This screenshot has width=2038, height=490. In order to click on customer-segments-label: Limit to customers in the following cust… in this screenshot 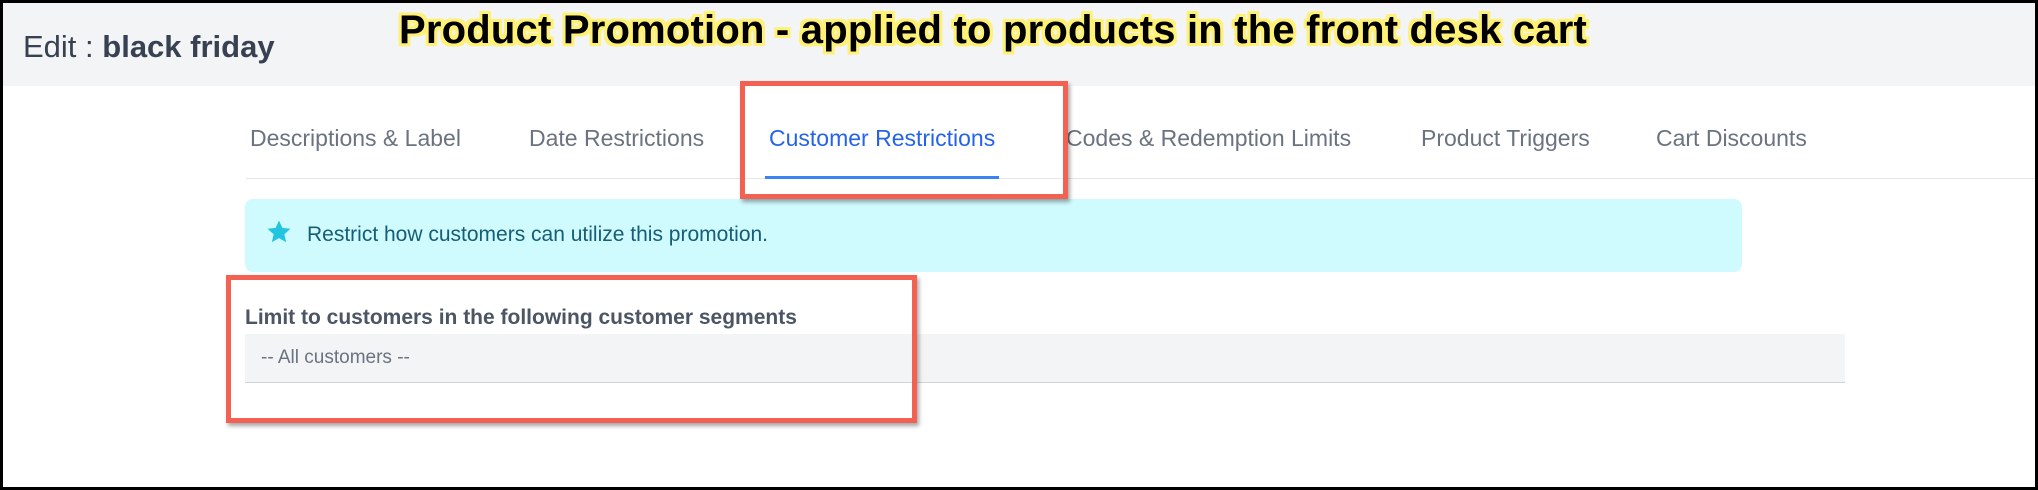, I will do `click(521, 317)`.